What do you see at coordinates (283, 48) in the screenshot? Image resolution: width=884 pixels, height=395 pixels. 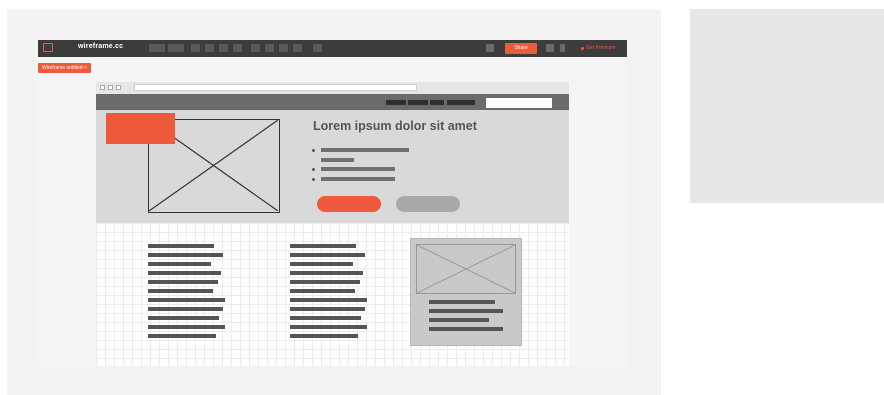 I see `list-tool-icon` at bounding box center [283, 48].